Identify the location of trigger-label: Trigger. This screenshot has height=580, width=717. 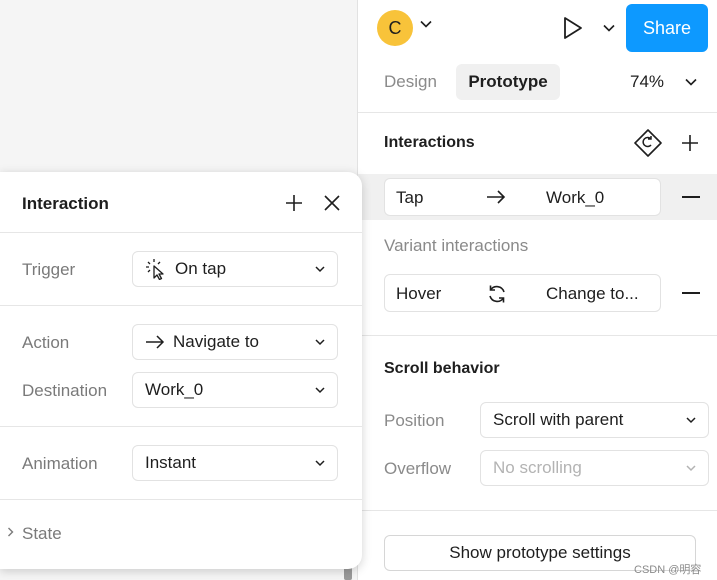
(49, 269).